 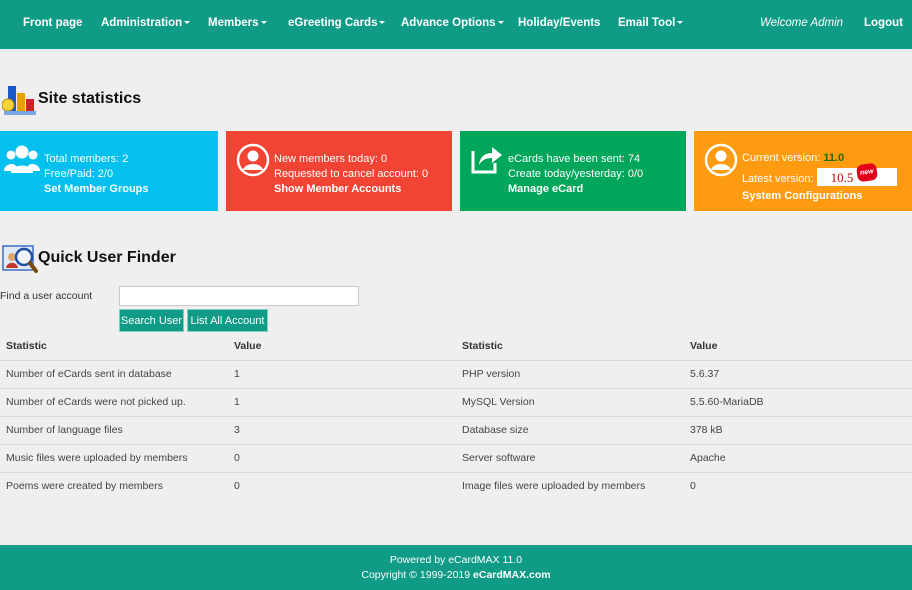 I want to click on brand-link: eCardMAX.com, so click(x=512, y=575).